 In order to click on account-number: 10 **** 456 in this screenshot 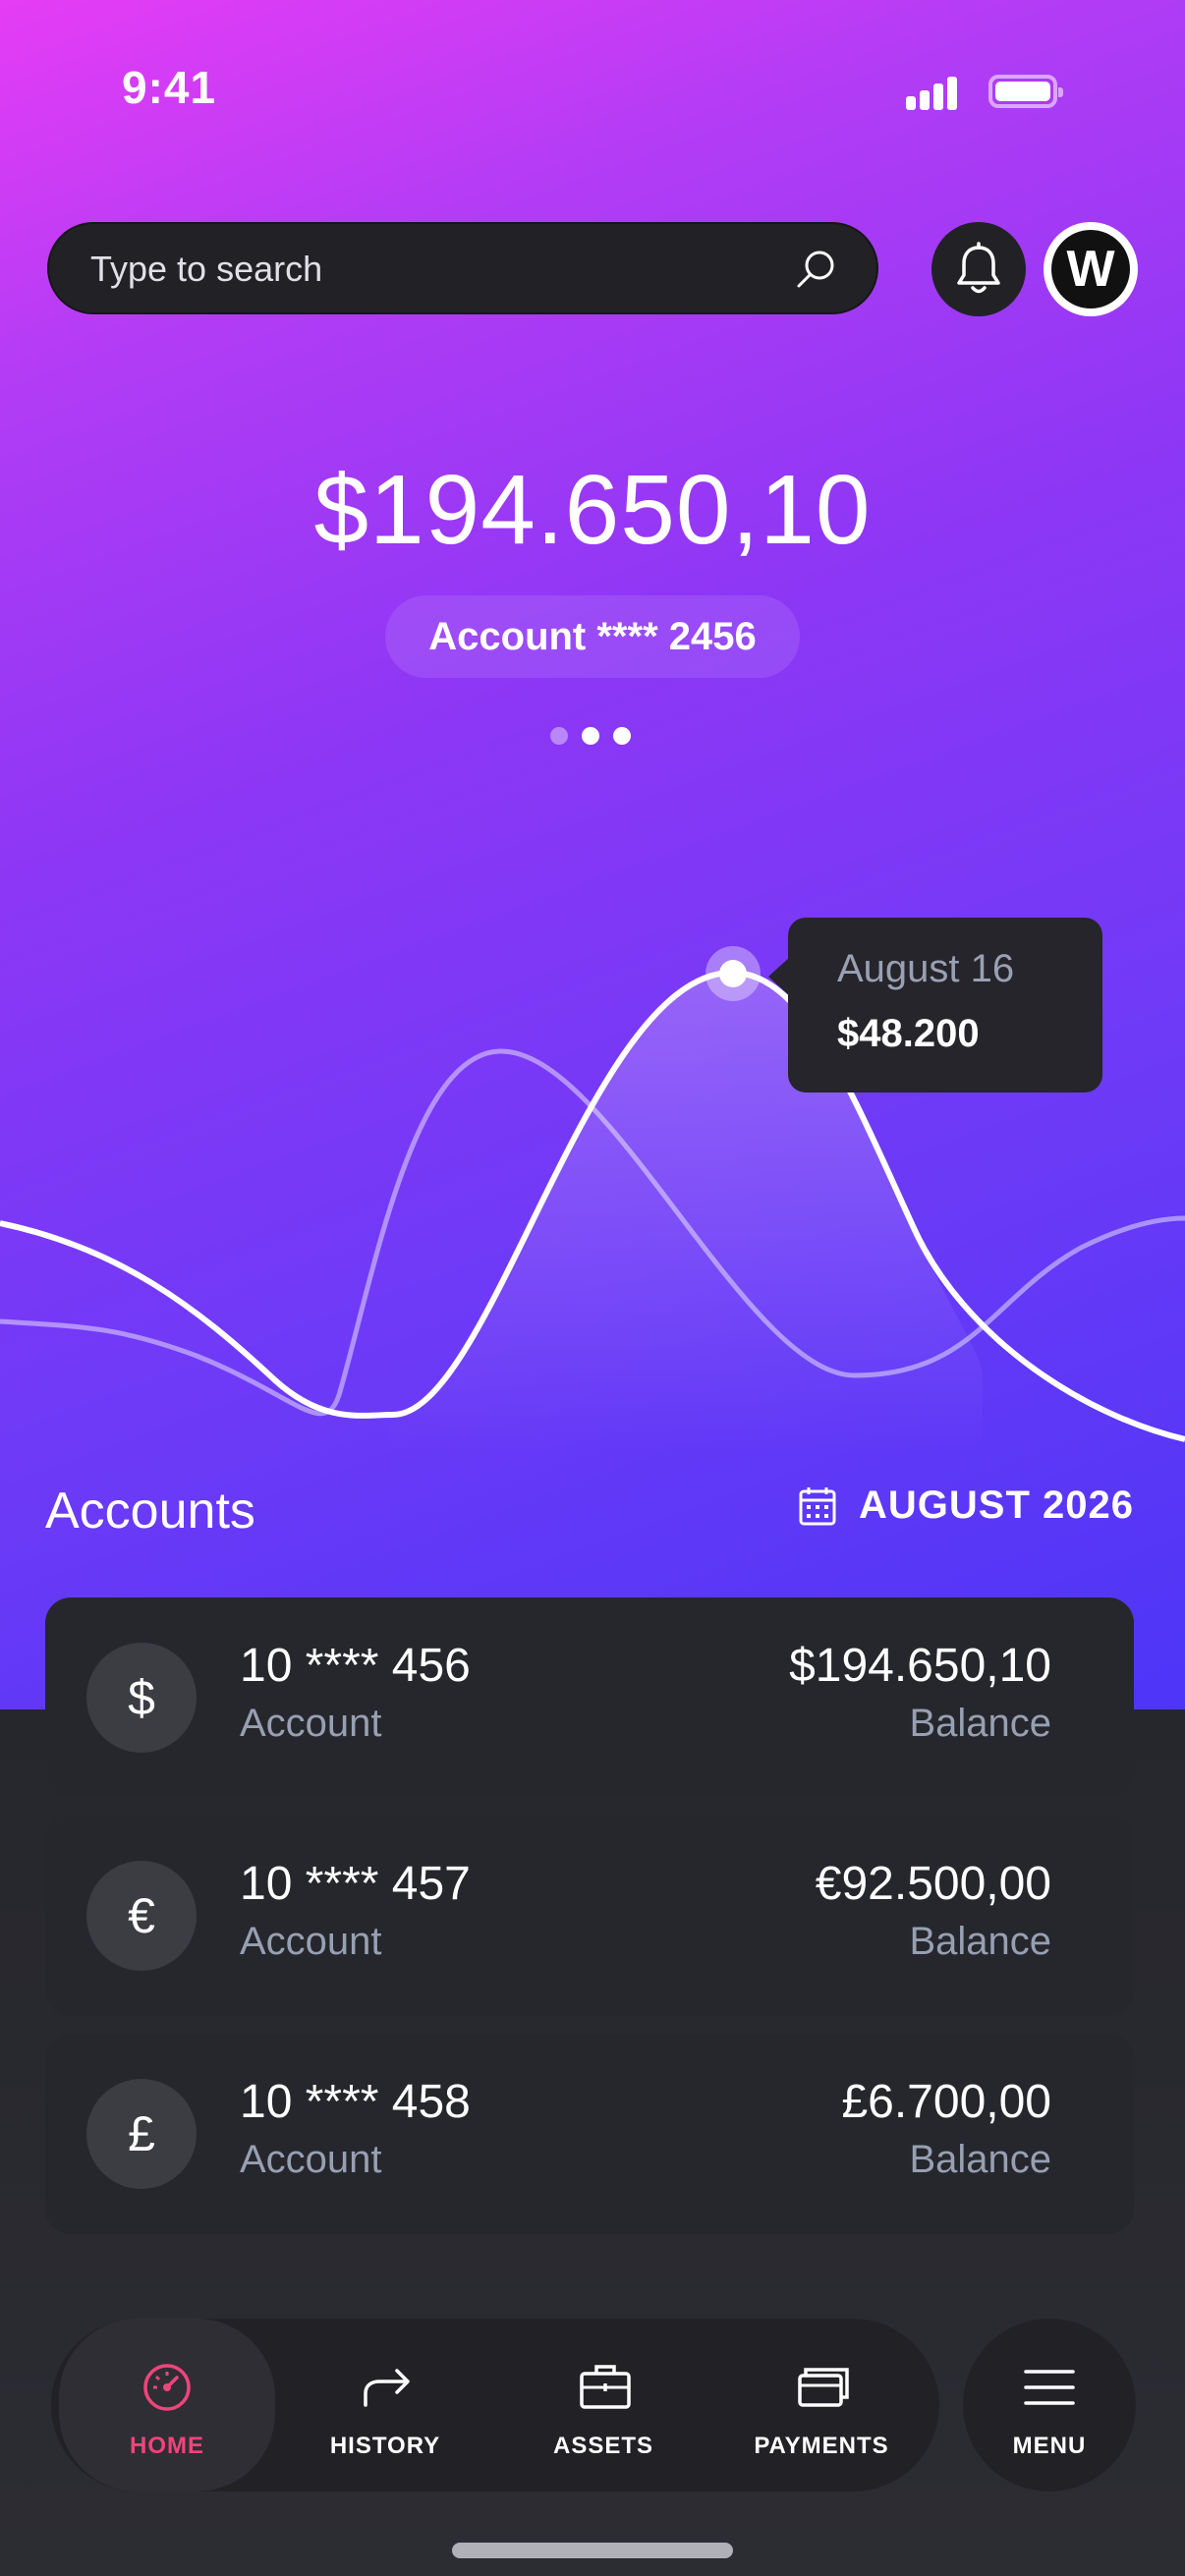, I will do `click(355, 1666)`.